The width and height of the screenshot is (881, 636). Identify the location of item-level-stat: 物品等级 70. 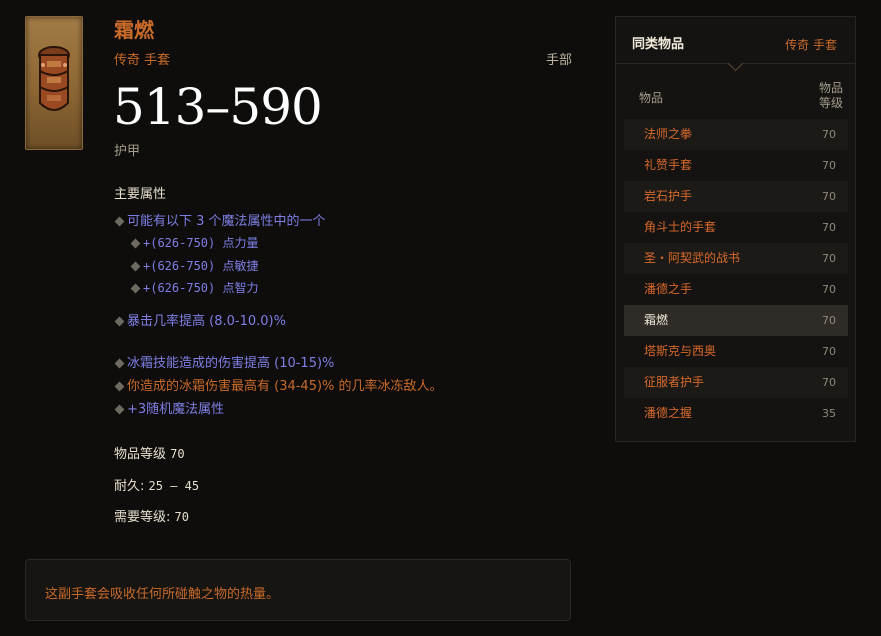
(149, 452).